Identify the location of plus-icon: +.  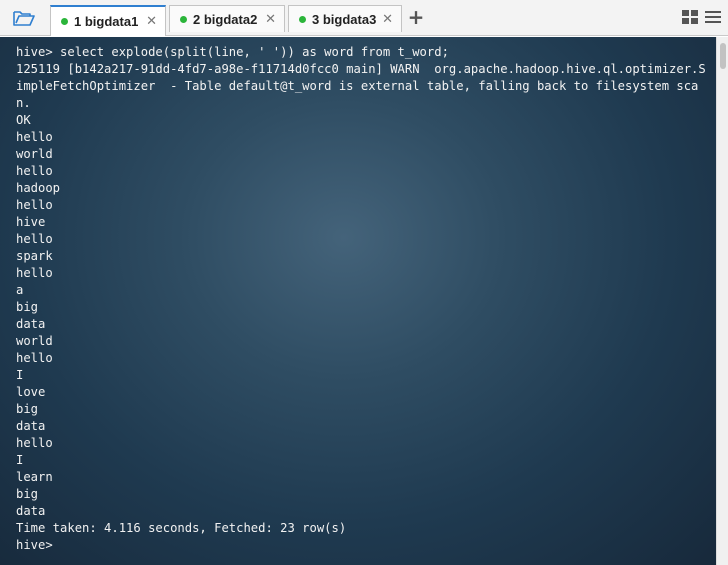
(416, 17).